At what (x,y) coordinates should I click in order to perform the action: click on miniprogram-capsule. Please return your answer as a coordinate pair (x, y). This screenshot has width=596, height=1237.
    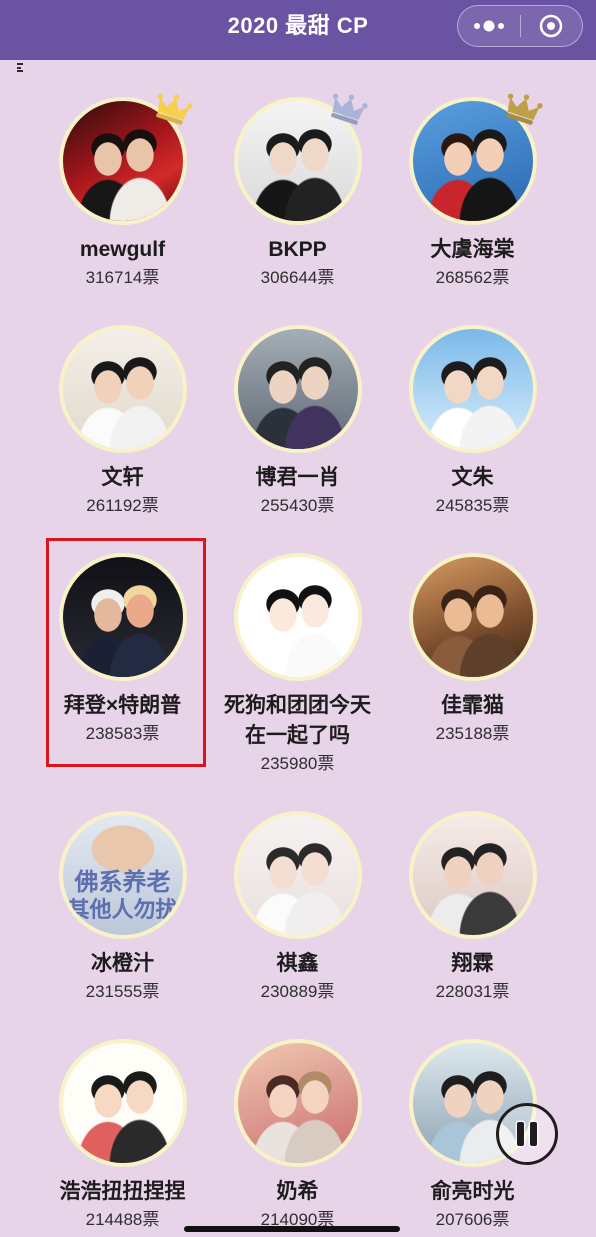
    Looking at the image, I should click on (520, 26).